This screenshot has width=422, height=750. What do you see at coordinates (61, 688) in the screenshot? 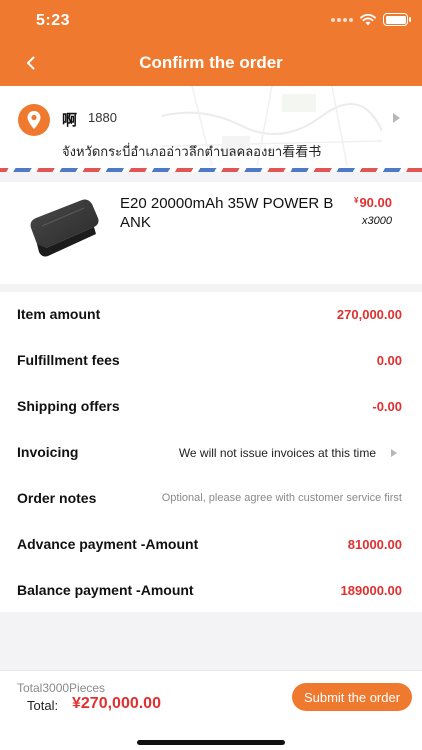
I see `total-pieces: Total3000Pieces` at bounding box center [61, 688].